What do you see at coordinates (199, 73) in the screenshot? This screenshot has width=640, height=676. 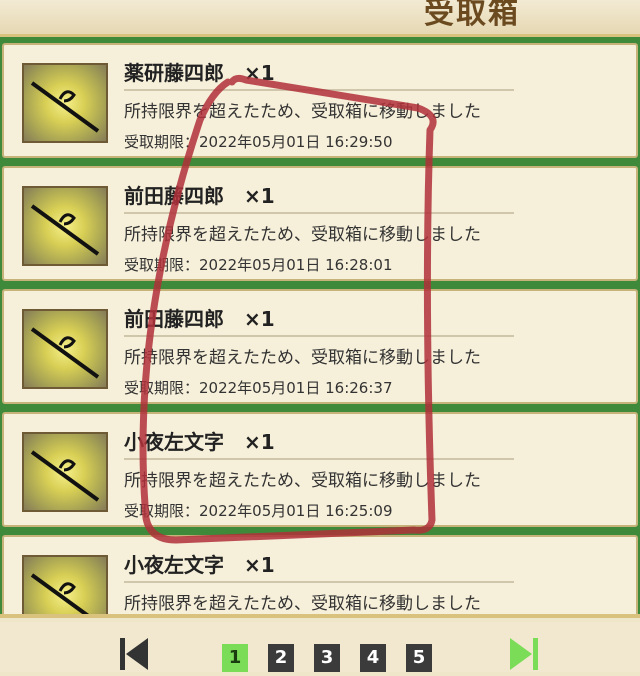 I see `item-name: 薬研藤四郎 ×1` at bounding box center [199, 73].